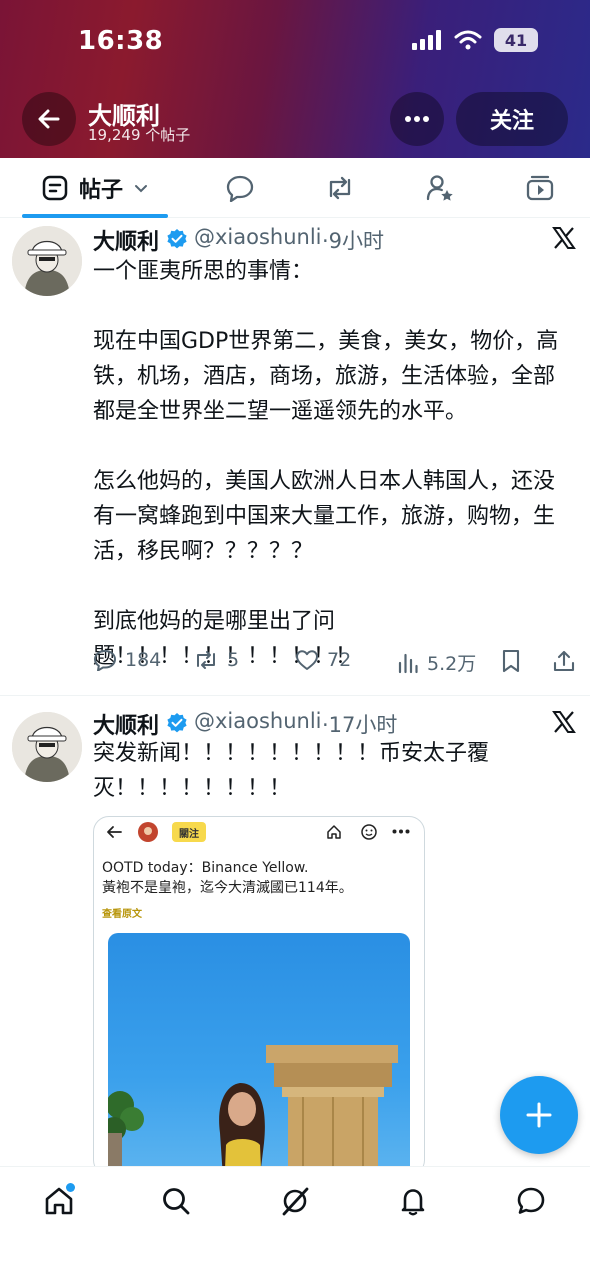 The height and width of the screenshot is (1280, 590). What do you see at coordinates (55, 188) in the screenshot?
I see `posts-icon` at bounding box center [55, 188].